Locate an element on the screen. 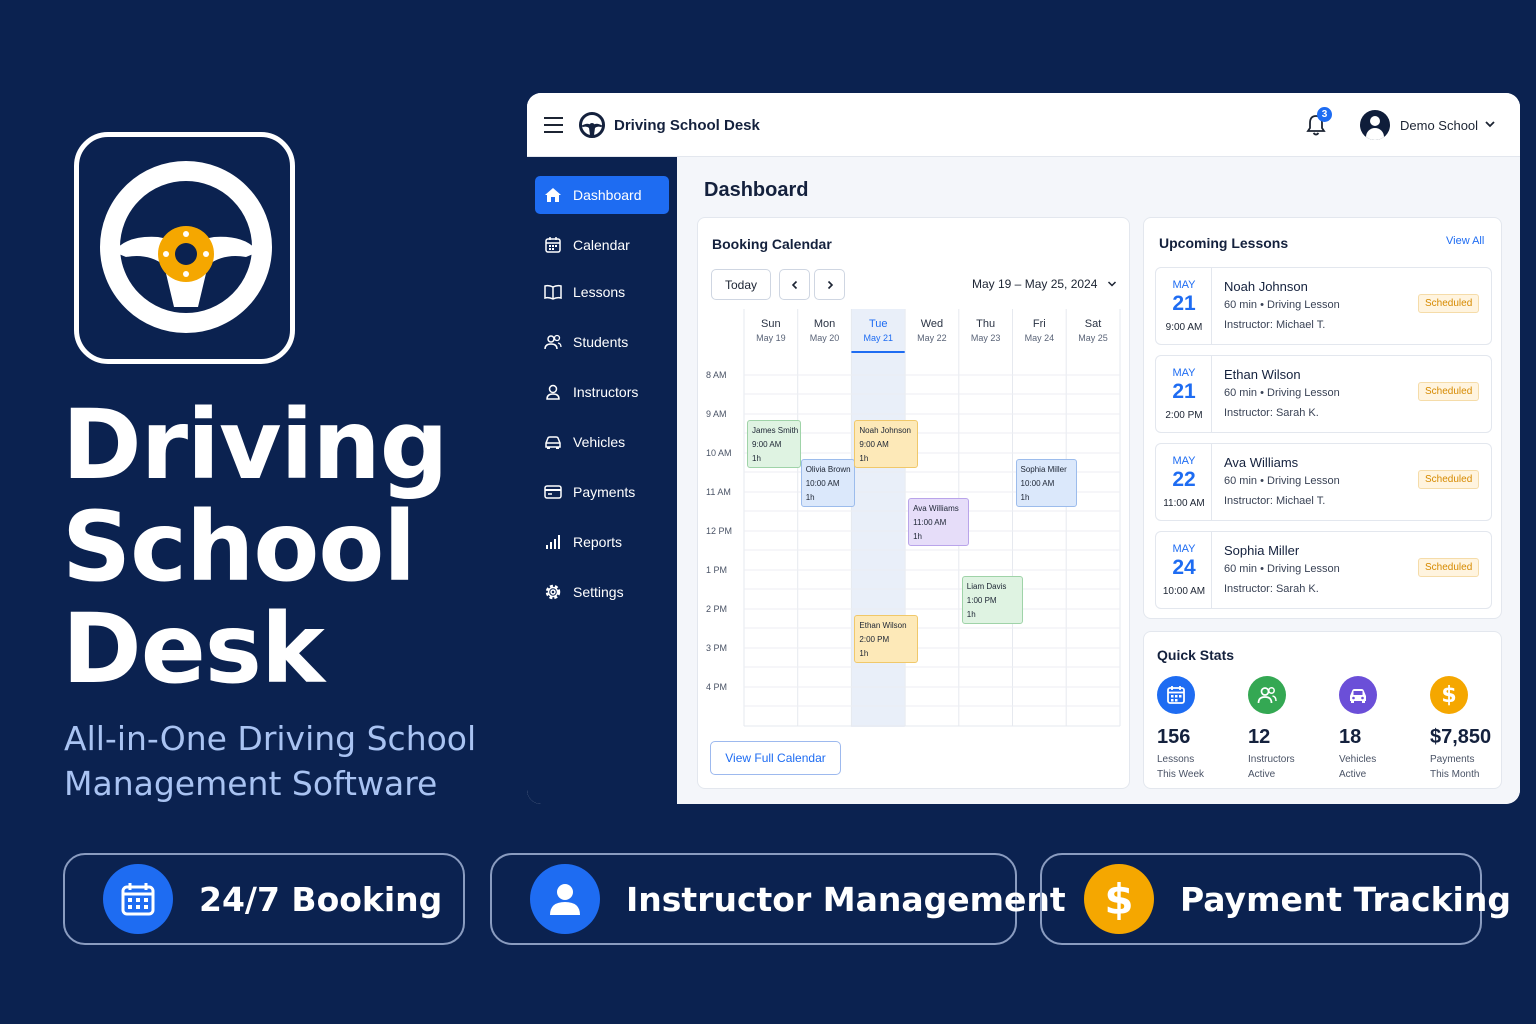  calendar-day-header: Sun May 19 is located at coordinates (771, 330).